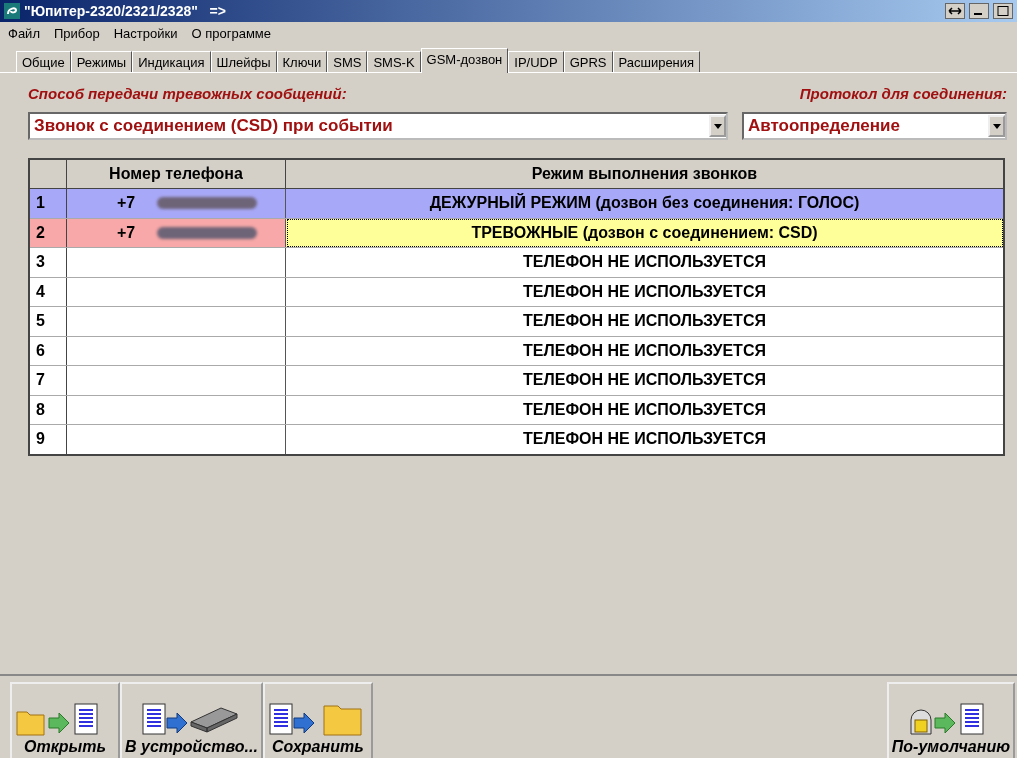  I want to click on toolbar-button: Сохранить, so click(317, 720).